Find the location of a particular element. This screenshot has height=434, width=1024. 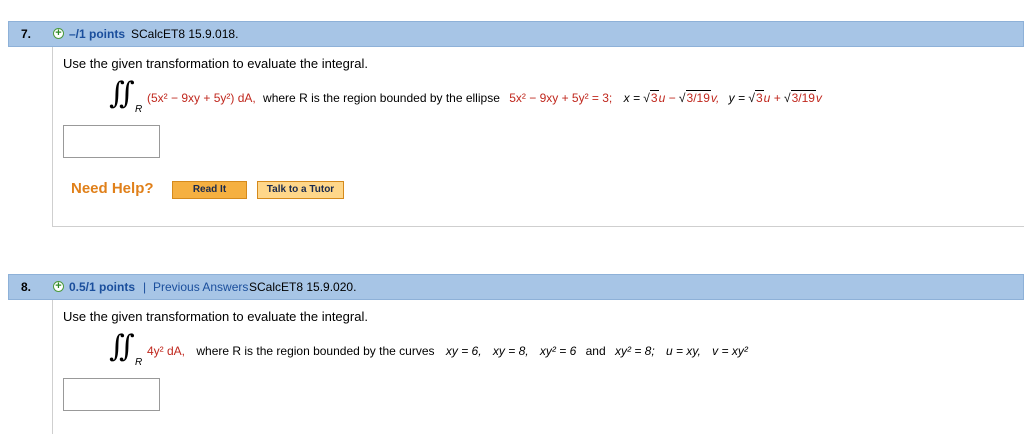

and-word: and is located at coordinates (595, 351).